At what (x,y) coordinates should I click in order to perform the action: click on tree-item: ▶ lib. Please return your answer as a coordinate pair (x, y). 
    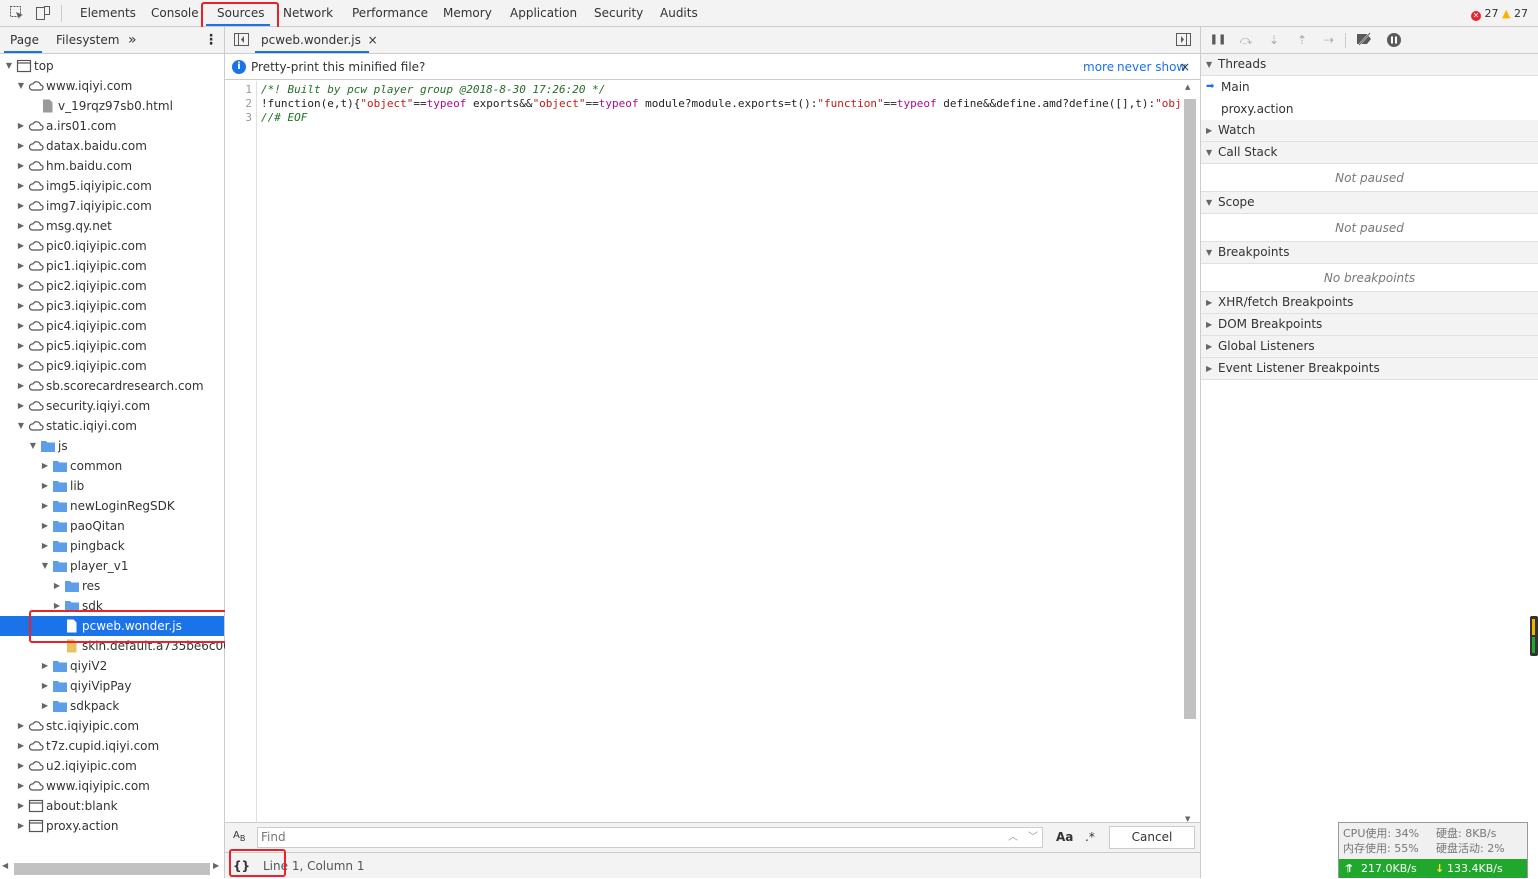
    Looking at the image, I should click on (112, 486).